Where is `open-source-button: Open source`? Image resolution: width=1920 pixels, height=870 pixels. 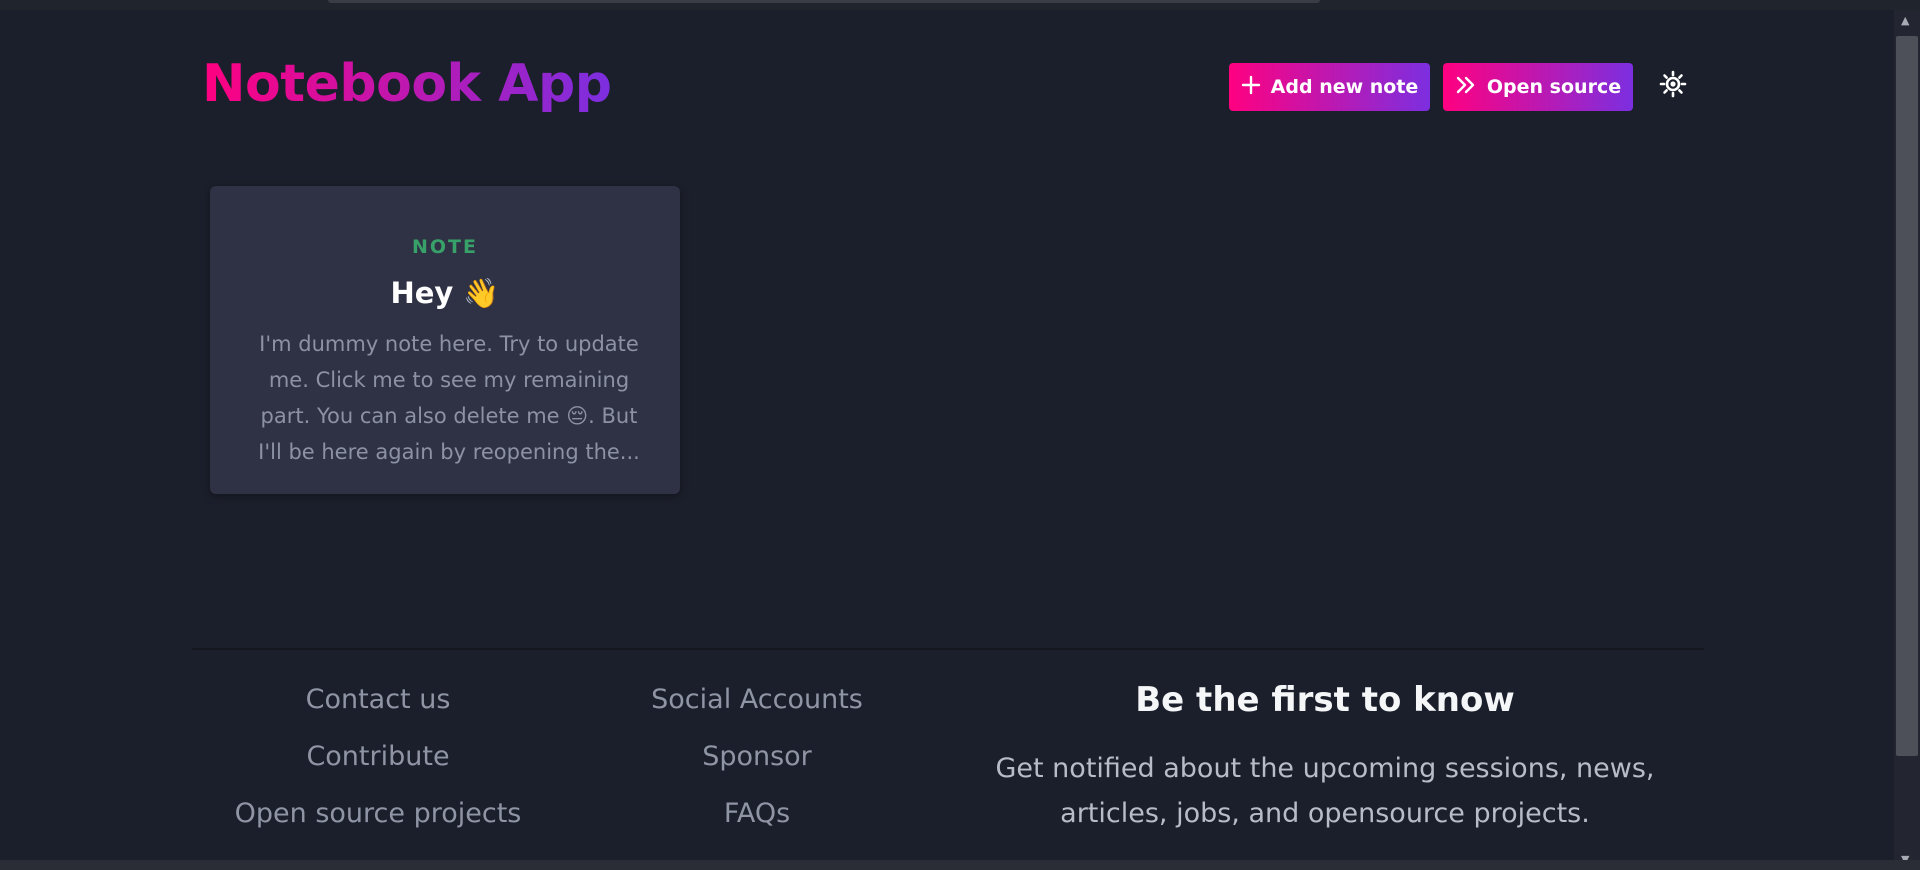 open-source-button: Open source is located at coordinates (1538, 87).